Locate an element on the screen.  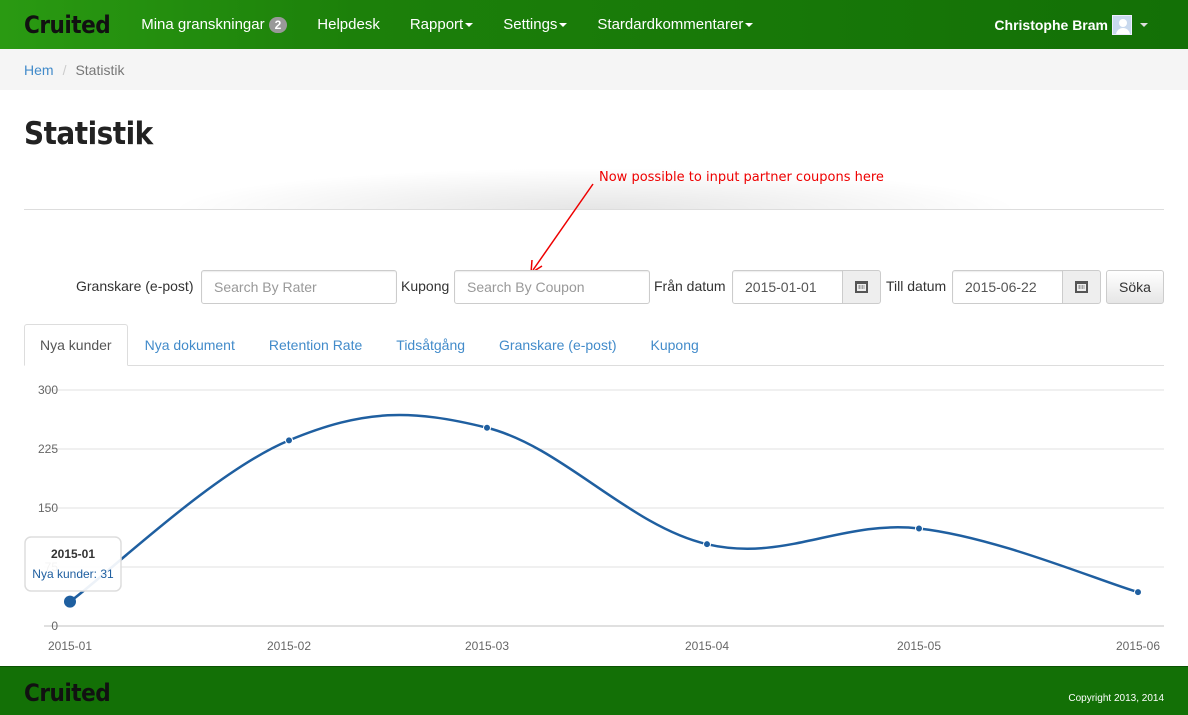
x-tick-label: 2015-03 is located at coordinates (487, 646).